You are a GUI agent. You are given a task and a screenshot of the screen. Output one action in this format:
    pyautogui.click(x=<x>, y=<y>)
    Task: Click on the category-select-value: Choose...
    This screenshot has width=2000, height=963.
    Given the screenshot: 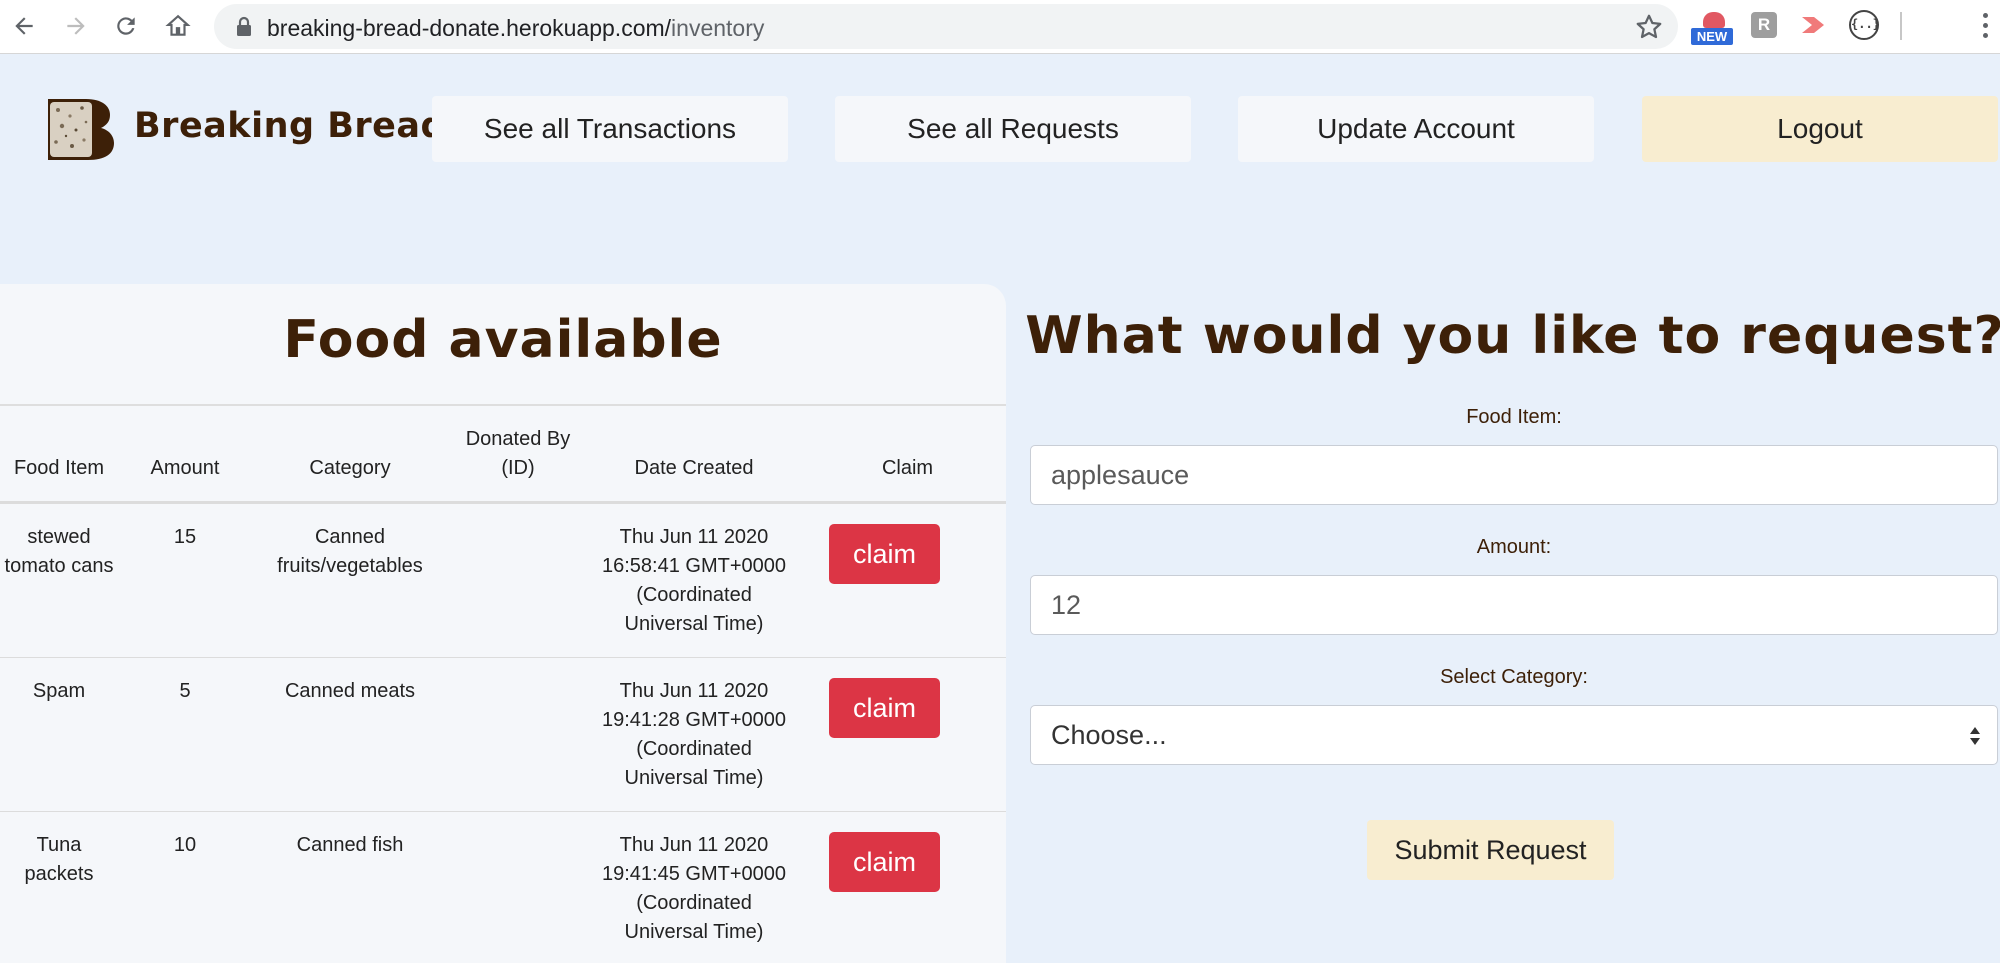 What is the action you would take?
    pyautogui.click(x=1109, y=734)
    